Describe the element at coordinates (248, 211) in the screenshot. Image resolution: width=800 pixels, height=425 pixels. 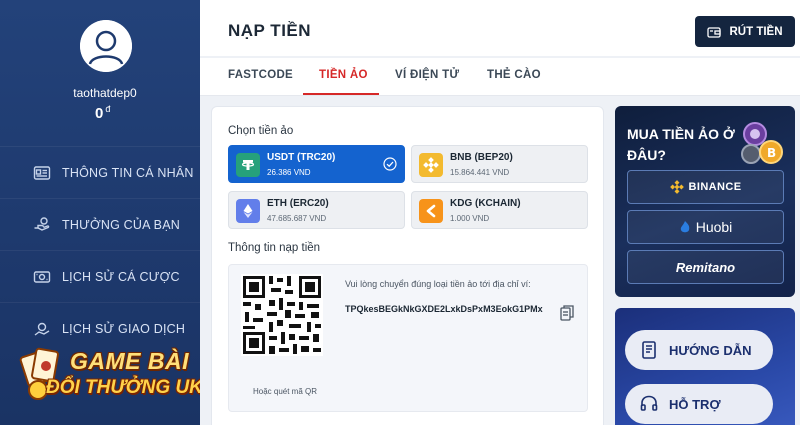
I see `ethereum-icon` at that location.